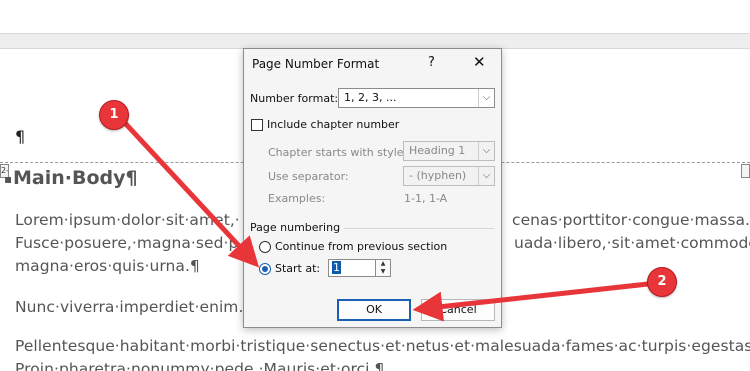 This screenshot has height=371, width=750. What do you see at coordinates (297, 198) in the screenshot?
I see `examples-label: Examples:` at bounding box center [297, 198].